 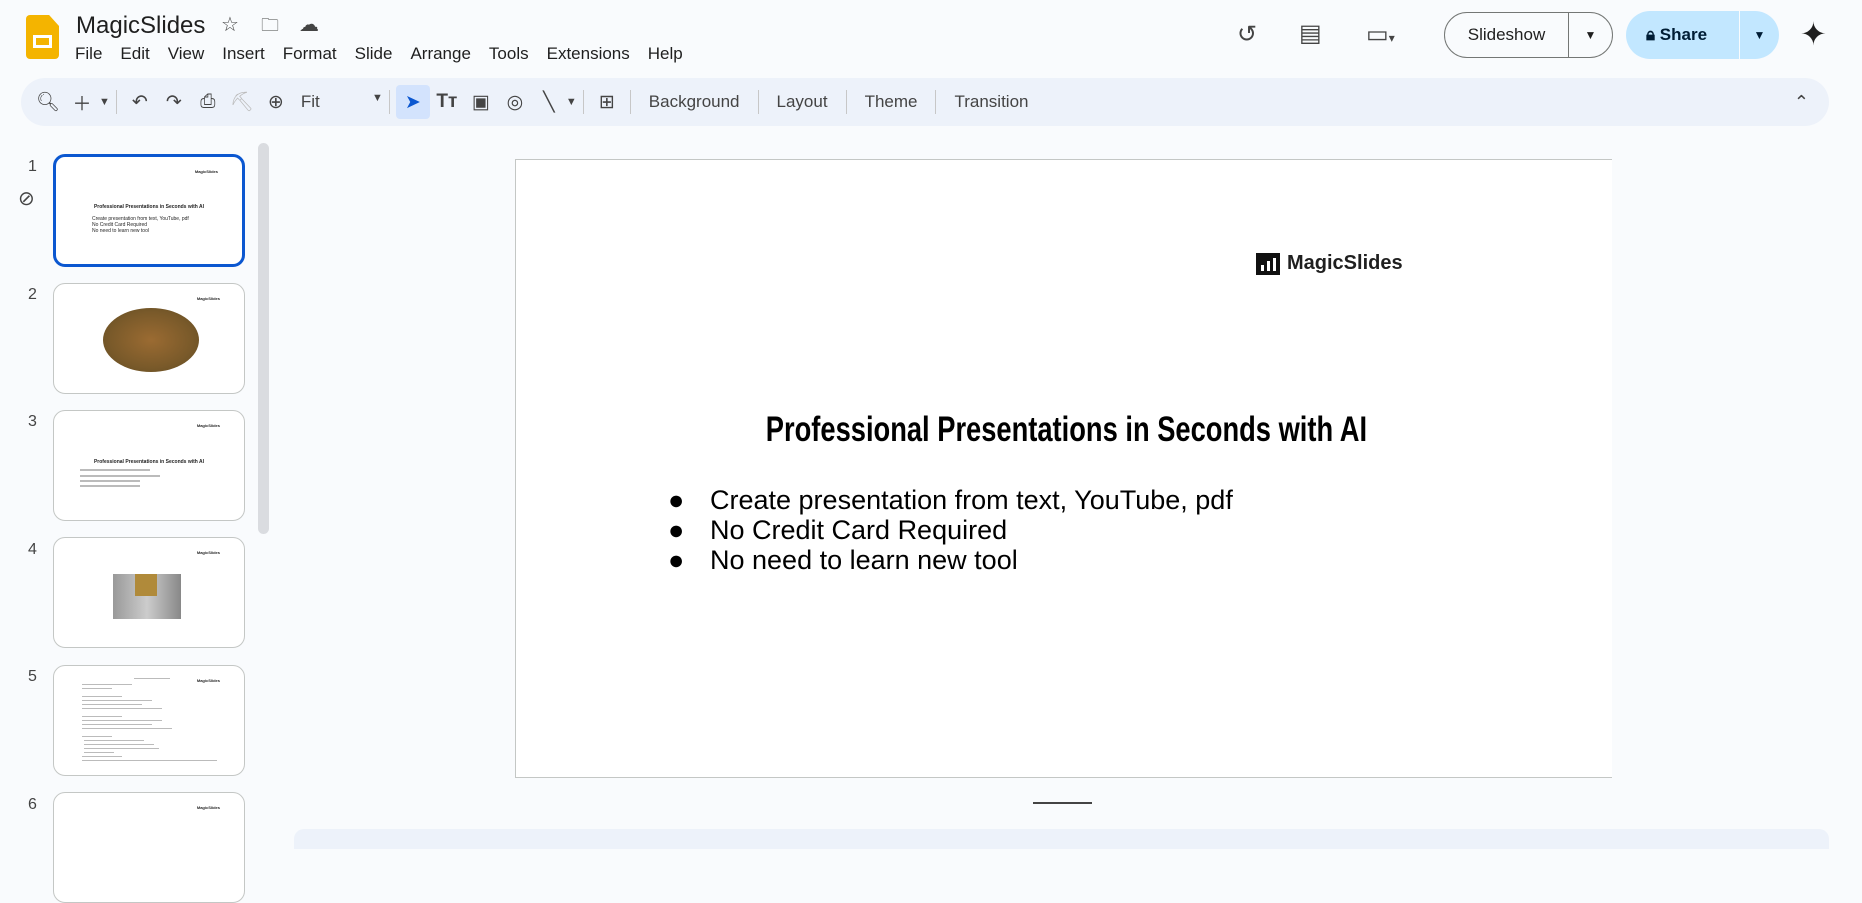 I want to click on slides-logo, so click(x=42, y=37).